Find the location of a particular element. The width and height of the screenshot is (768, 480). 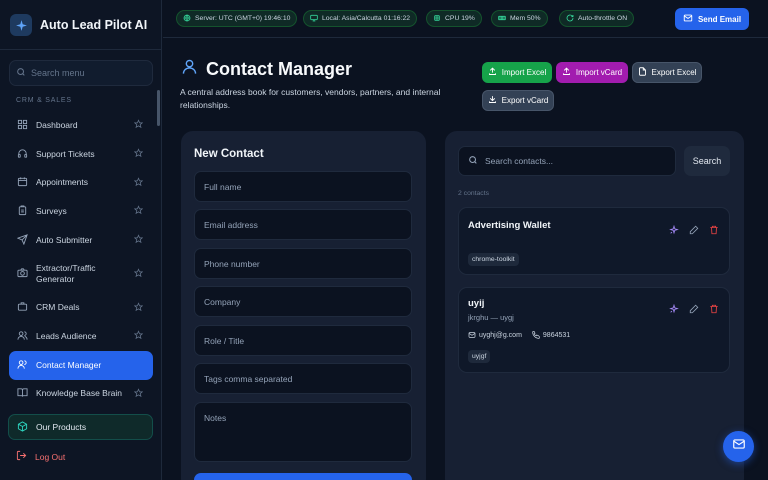

contact-tag: chrome-toolkit is located at coordinates (493, 259).